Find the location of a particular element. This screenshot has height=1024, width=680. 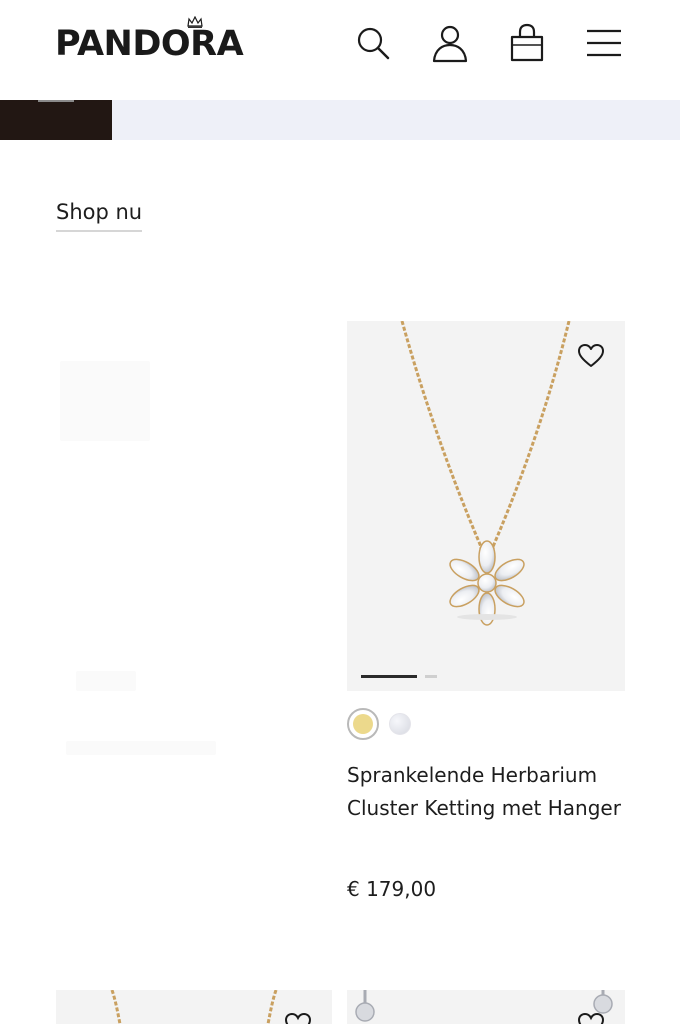

promo-banner-strip is located at coordinates (340, 120).